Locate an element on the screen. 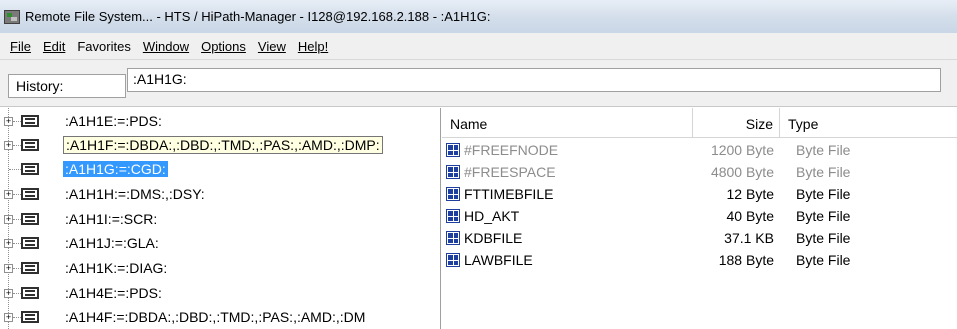  menu-edit: Edit is located at coordinates (54, 46).